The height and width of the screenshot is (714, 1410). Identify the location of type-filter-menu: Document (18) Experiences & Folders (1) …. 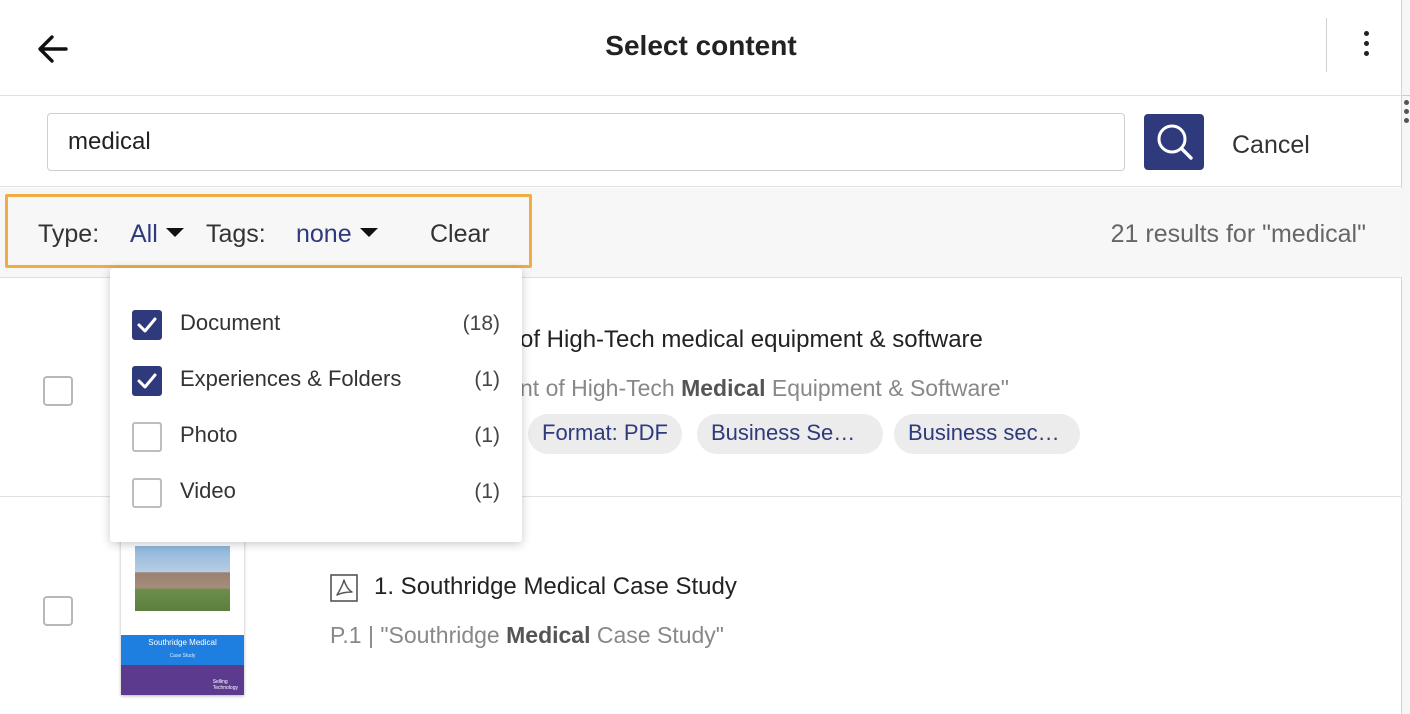
(316, 405).